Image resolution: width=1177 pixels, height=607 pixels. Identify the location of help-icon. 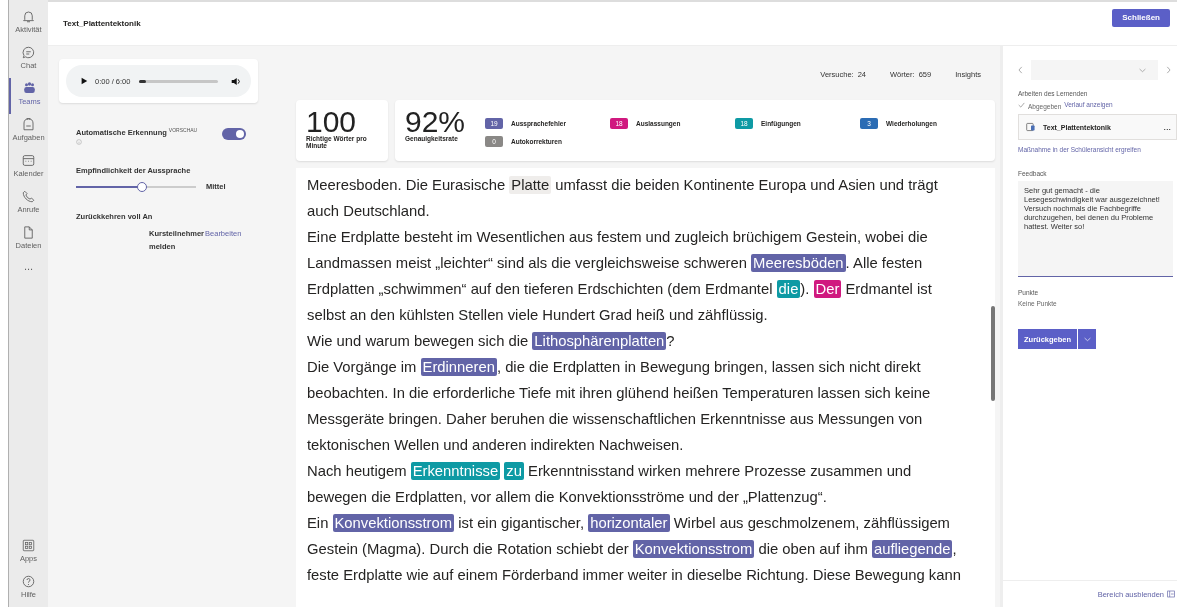
(28, 581).